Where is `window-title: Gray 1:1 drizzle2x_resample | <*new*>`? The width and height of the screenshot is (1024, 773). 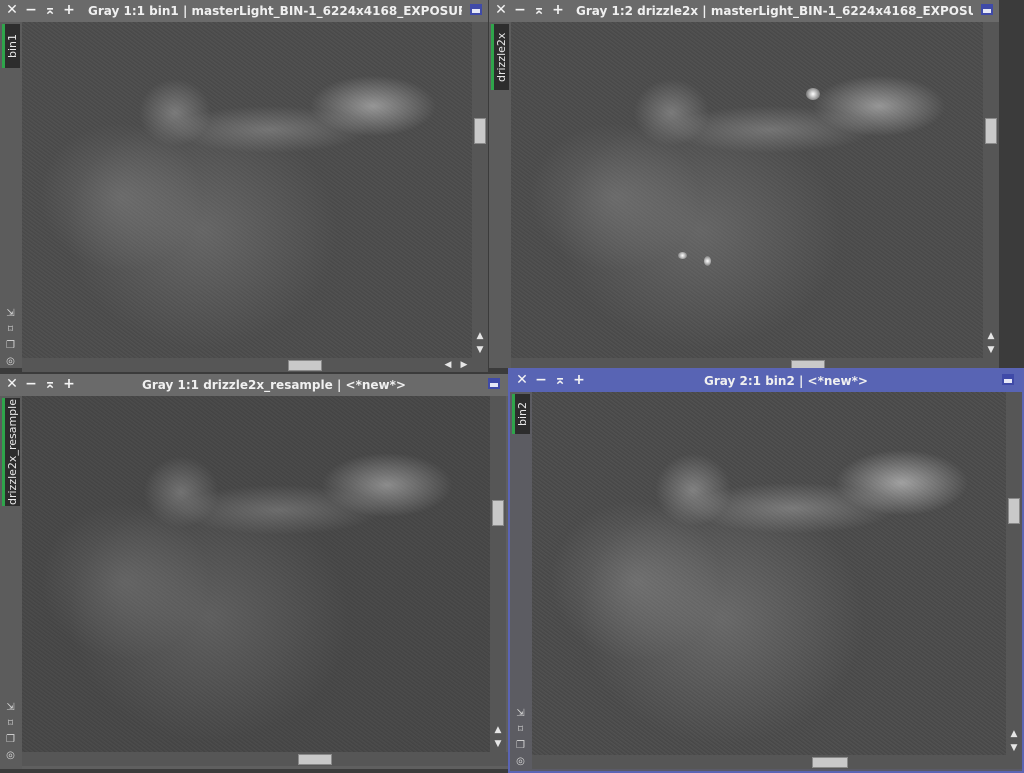
window-title: Gray 1:1 drizzle2x_resample | <*new*> is located at coordinates (274, 385).